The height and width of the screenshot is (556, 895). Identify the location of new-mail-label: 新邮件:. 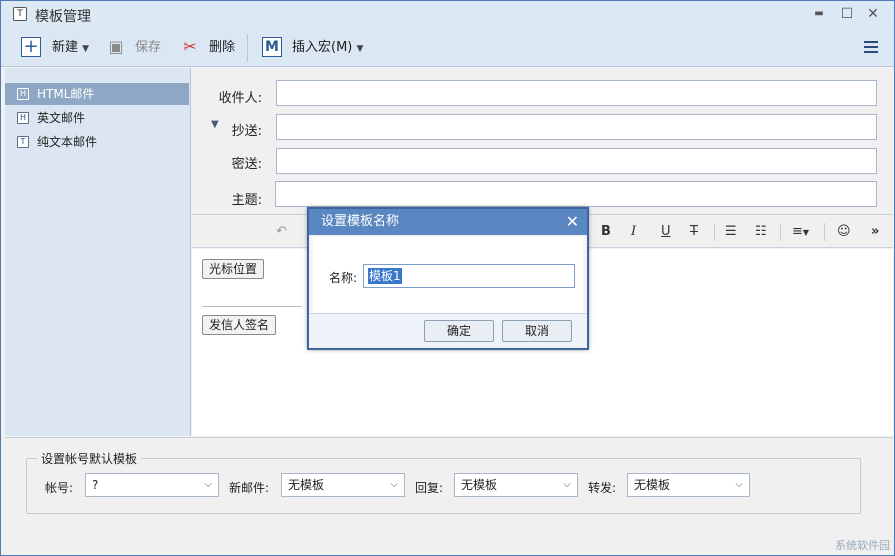
(249, 488).